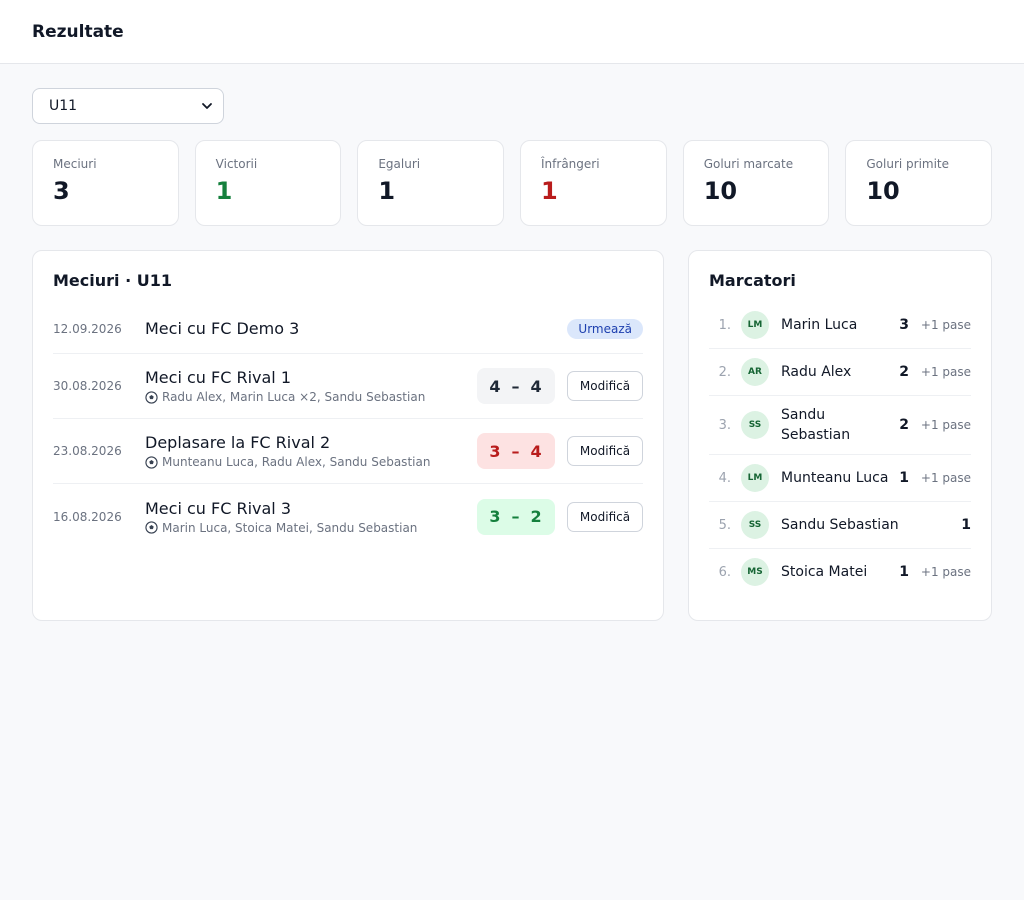  What do you see at coordinates (756, 183) in the screenshot?
I see `stat-card-goals-scored: Goluri marcate 10` at bounding box center [756, 183].